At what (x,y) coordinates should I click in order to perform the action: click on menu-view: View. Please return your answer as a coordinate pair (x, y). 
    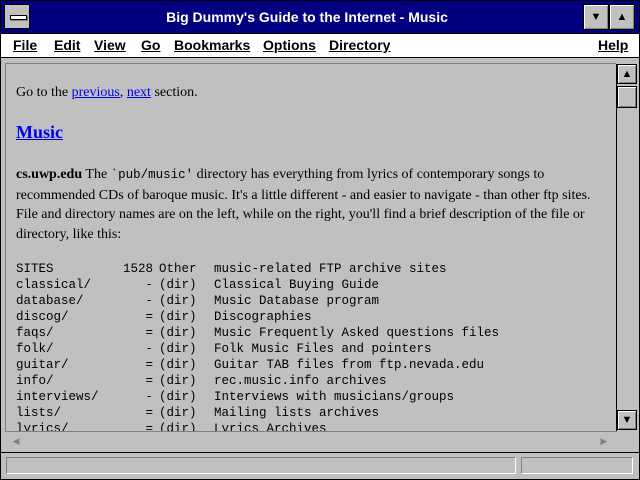
    Looking at the image, I should click on (110, 45).